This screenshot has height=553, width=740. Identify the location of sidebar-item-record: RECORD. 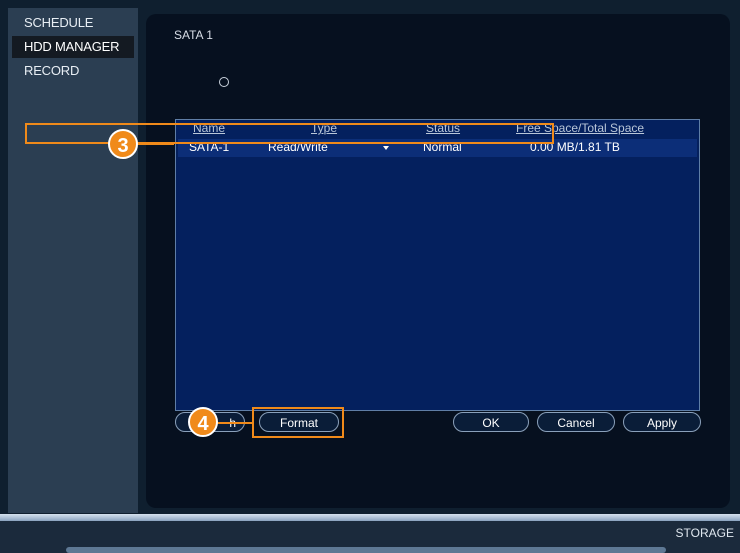
(73, 71).